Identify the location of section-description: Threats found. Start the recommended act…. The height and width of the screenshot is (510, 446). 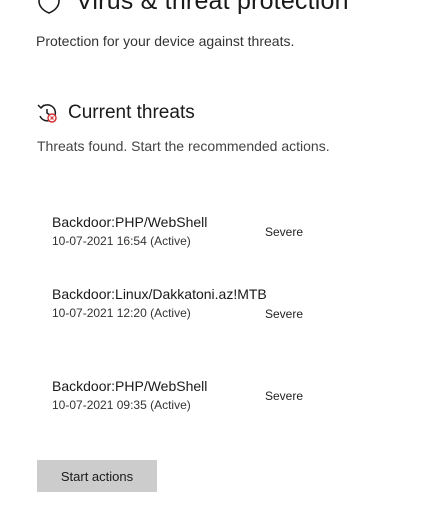
(183, 146).